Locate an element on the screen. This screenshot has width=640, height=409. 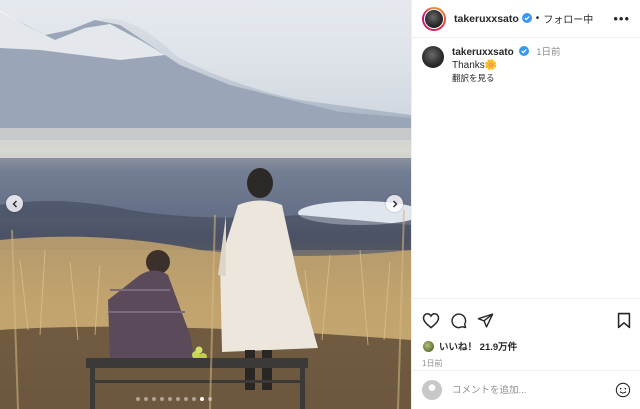
comment-icon is located at coordinates (458, 320).